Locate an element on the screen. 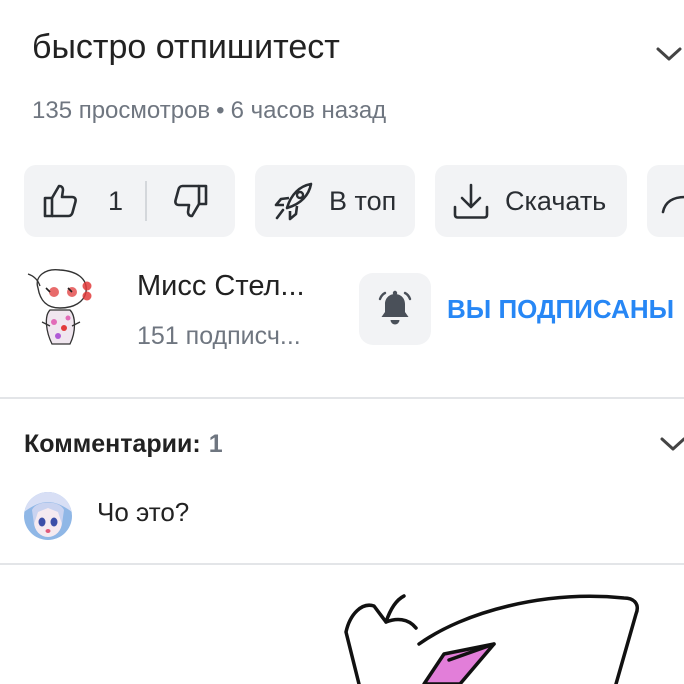 The image size is (684, 684). bell-icon is located at coordinates (395, 307).